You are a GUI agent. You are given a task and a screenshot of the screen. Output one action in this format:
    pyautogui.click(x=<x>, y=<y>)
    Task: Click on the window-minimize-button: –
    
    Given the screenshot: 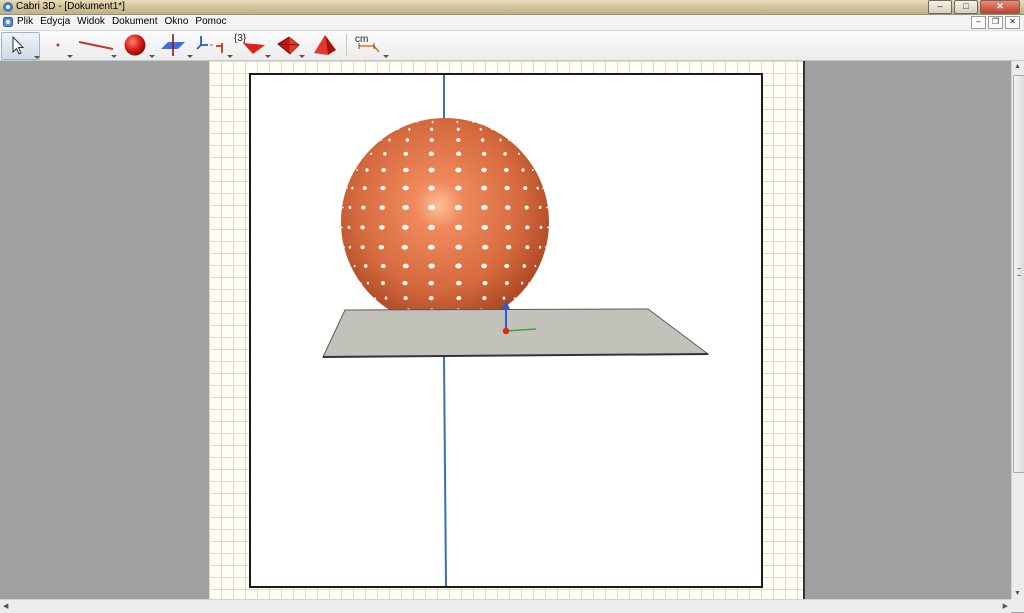 What is the action you would take?
    pyautogui.click(x=940, y=7)
    